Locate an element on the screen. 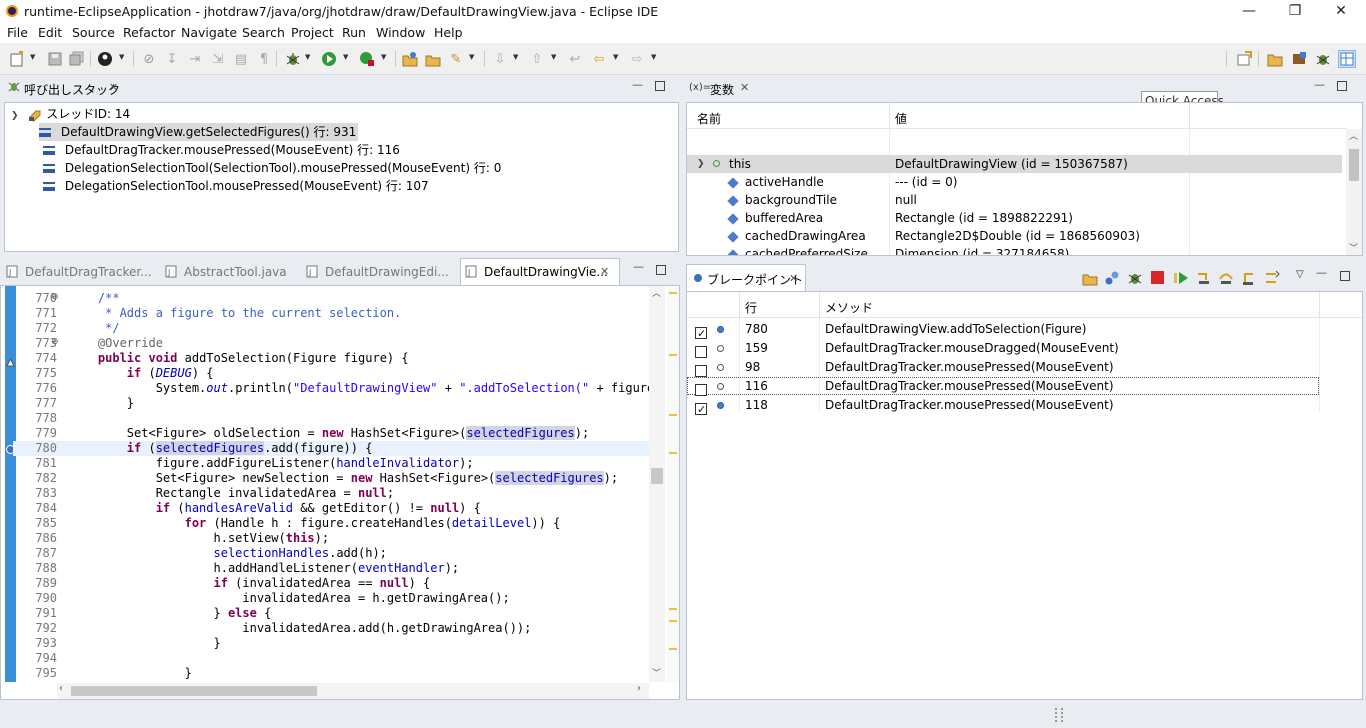  step-over-icon is located at coordinates (1226, 278).